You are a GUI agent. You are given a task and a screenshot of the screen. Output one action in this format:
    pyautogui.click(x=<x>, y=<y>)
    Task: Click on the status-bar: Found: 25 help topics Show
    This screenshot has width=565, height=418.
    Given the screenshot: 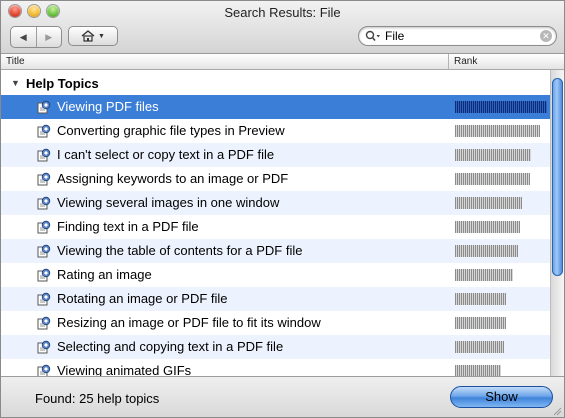 What is the action you would take?
    pyautogui.click(x=282, y=396)
    